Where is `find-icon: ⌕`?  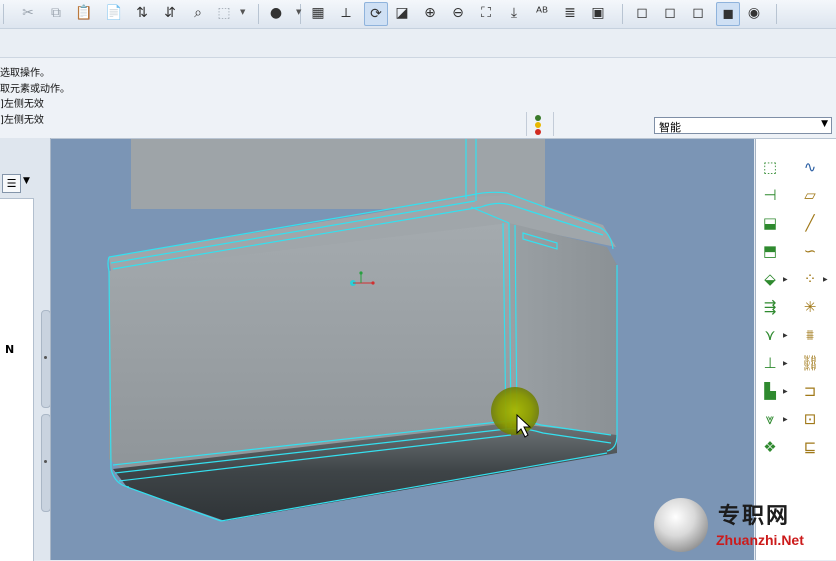 find-icon: ⌕ is located at coordinates (198, 13).